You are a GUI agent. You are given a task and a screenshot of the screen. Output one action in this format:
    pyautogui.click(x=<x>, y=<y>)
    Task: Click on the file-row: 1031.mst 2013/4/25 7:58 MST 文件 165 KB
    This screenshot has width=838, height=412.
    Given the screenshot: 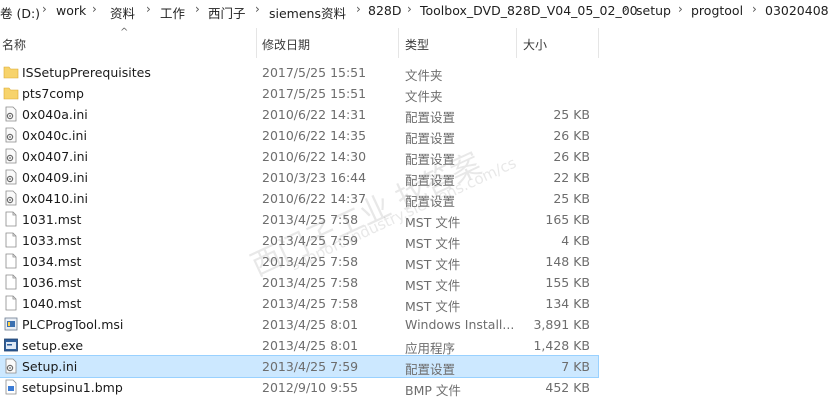 What is the action you would take?
    pyautogui.click(x=299, y=219)
    